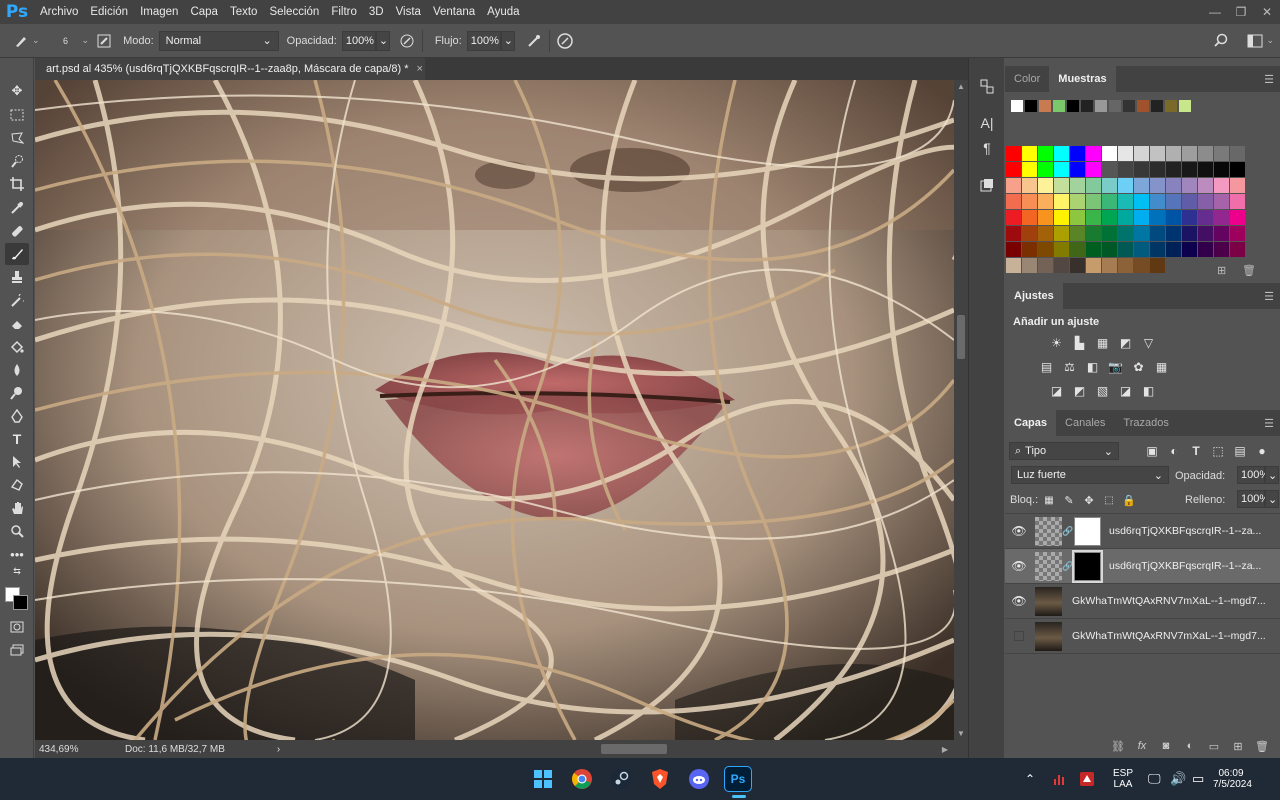 The image size is (1280, 800). Describe the element at coordinates (1102, 391) in the screenshot. I see `threshold-icon: ▧` at that location.